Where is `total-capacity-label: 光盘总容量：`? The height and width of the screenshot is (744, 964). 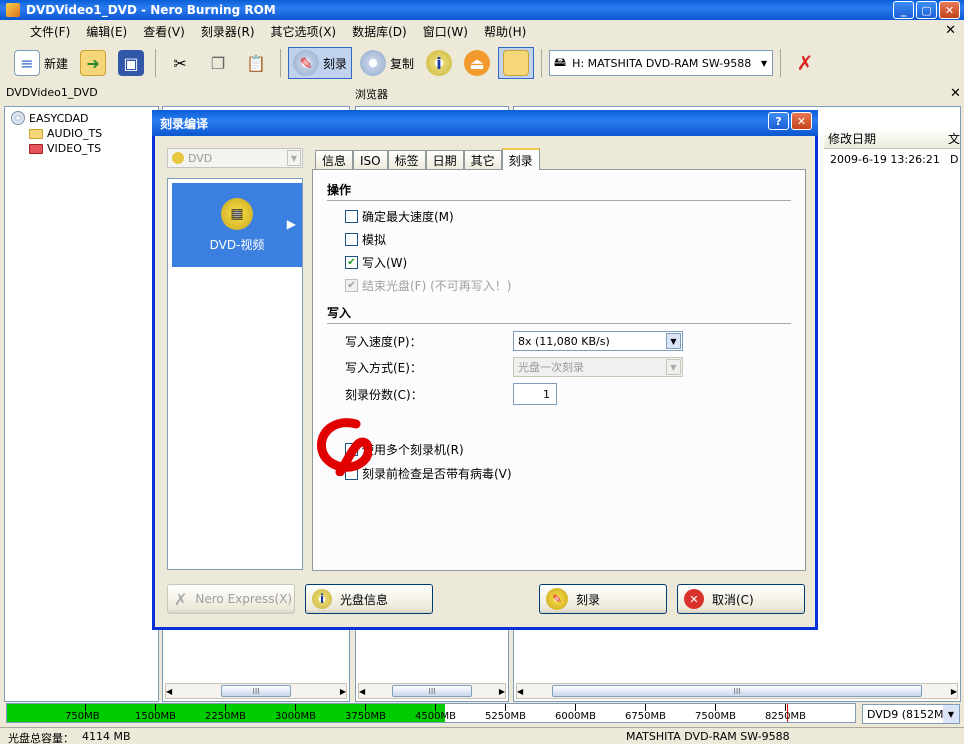 total-capacity-label: 光盘总容量： is located at coordinates (41, 738).